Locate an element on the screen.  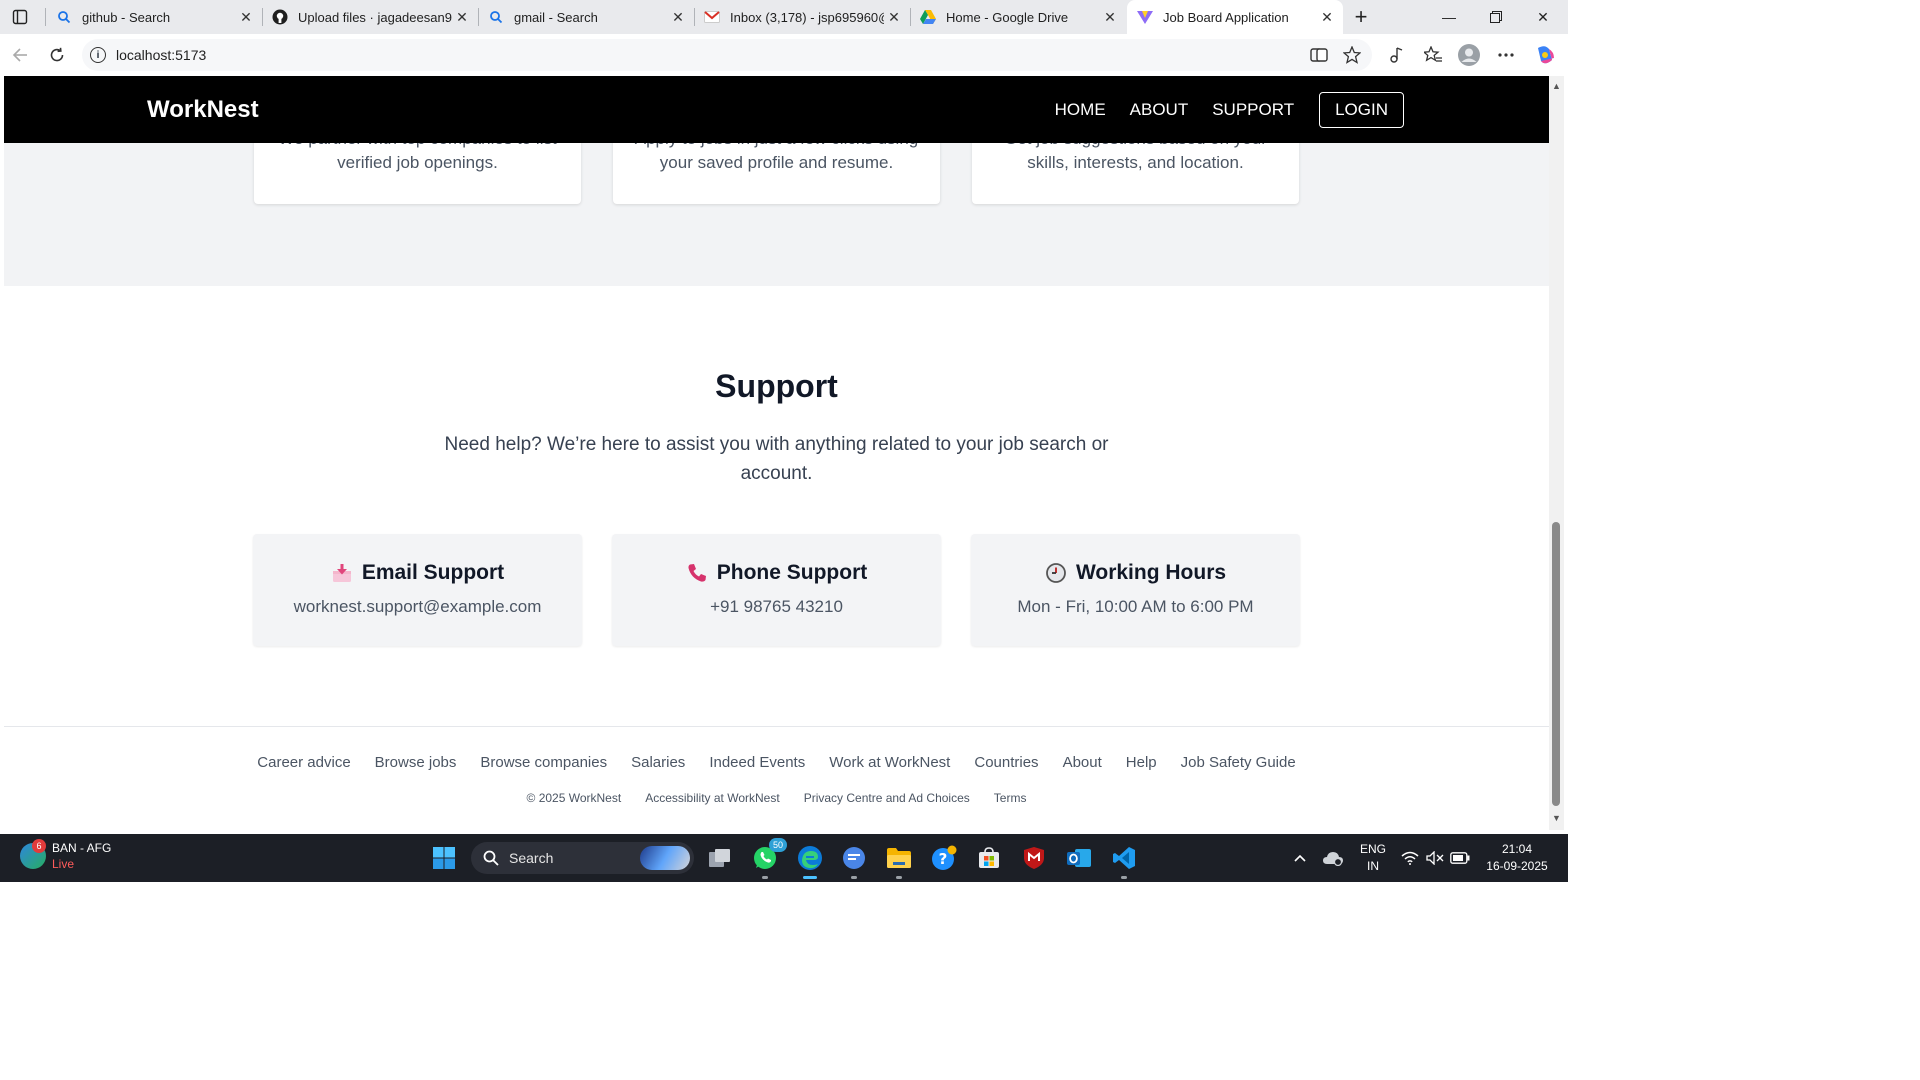
favorites-icon is located at coordinates (1433, 55).